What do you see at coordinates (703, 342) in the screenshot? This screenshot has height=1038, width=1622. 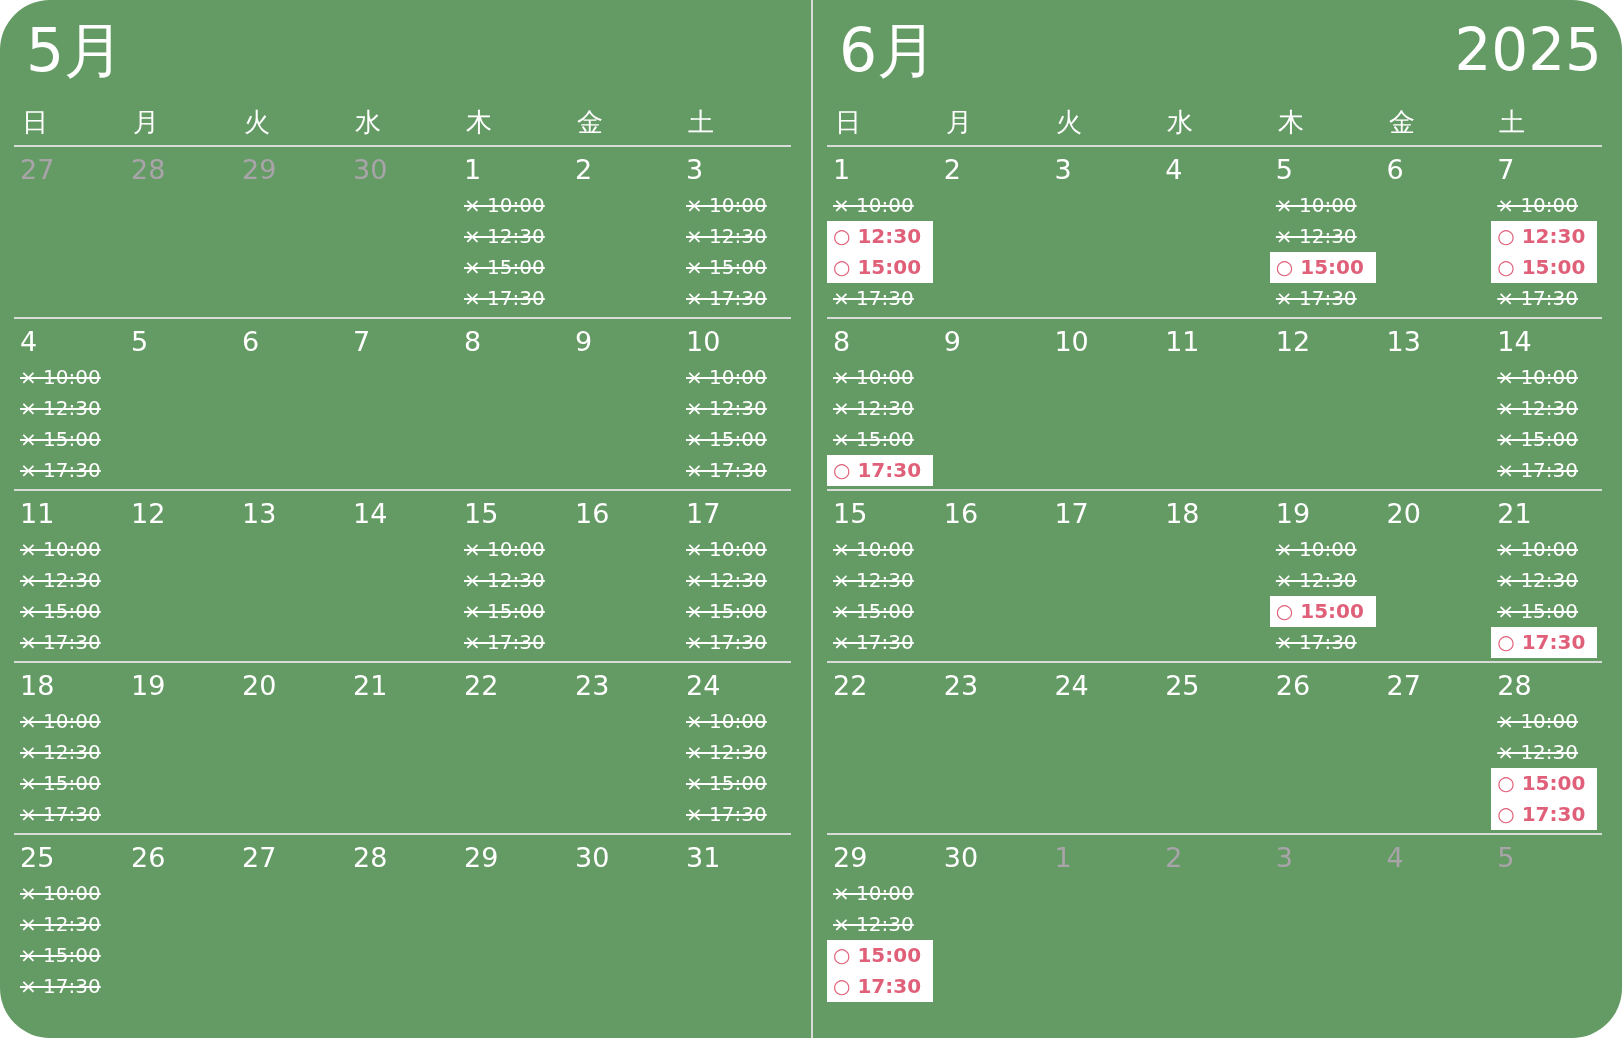 I see `day-number: 10` at bounding box center [703, 342].